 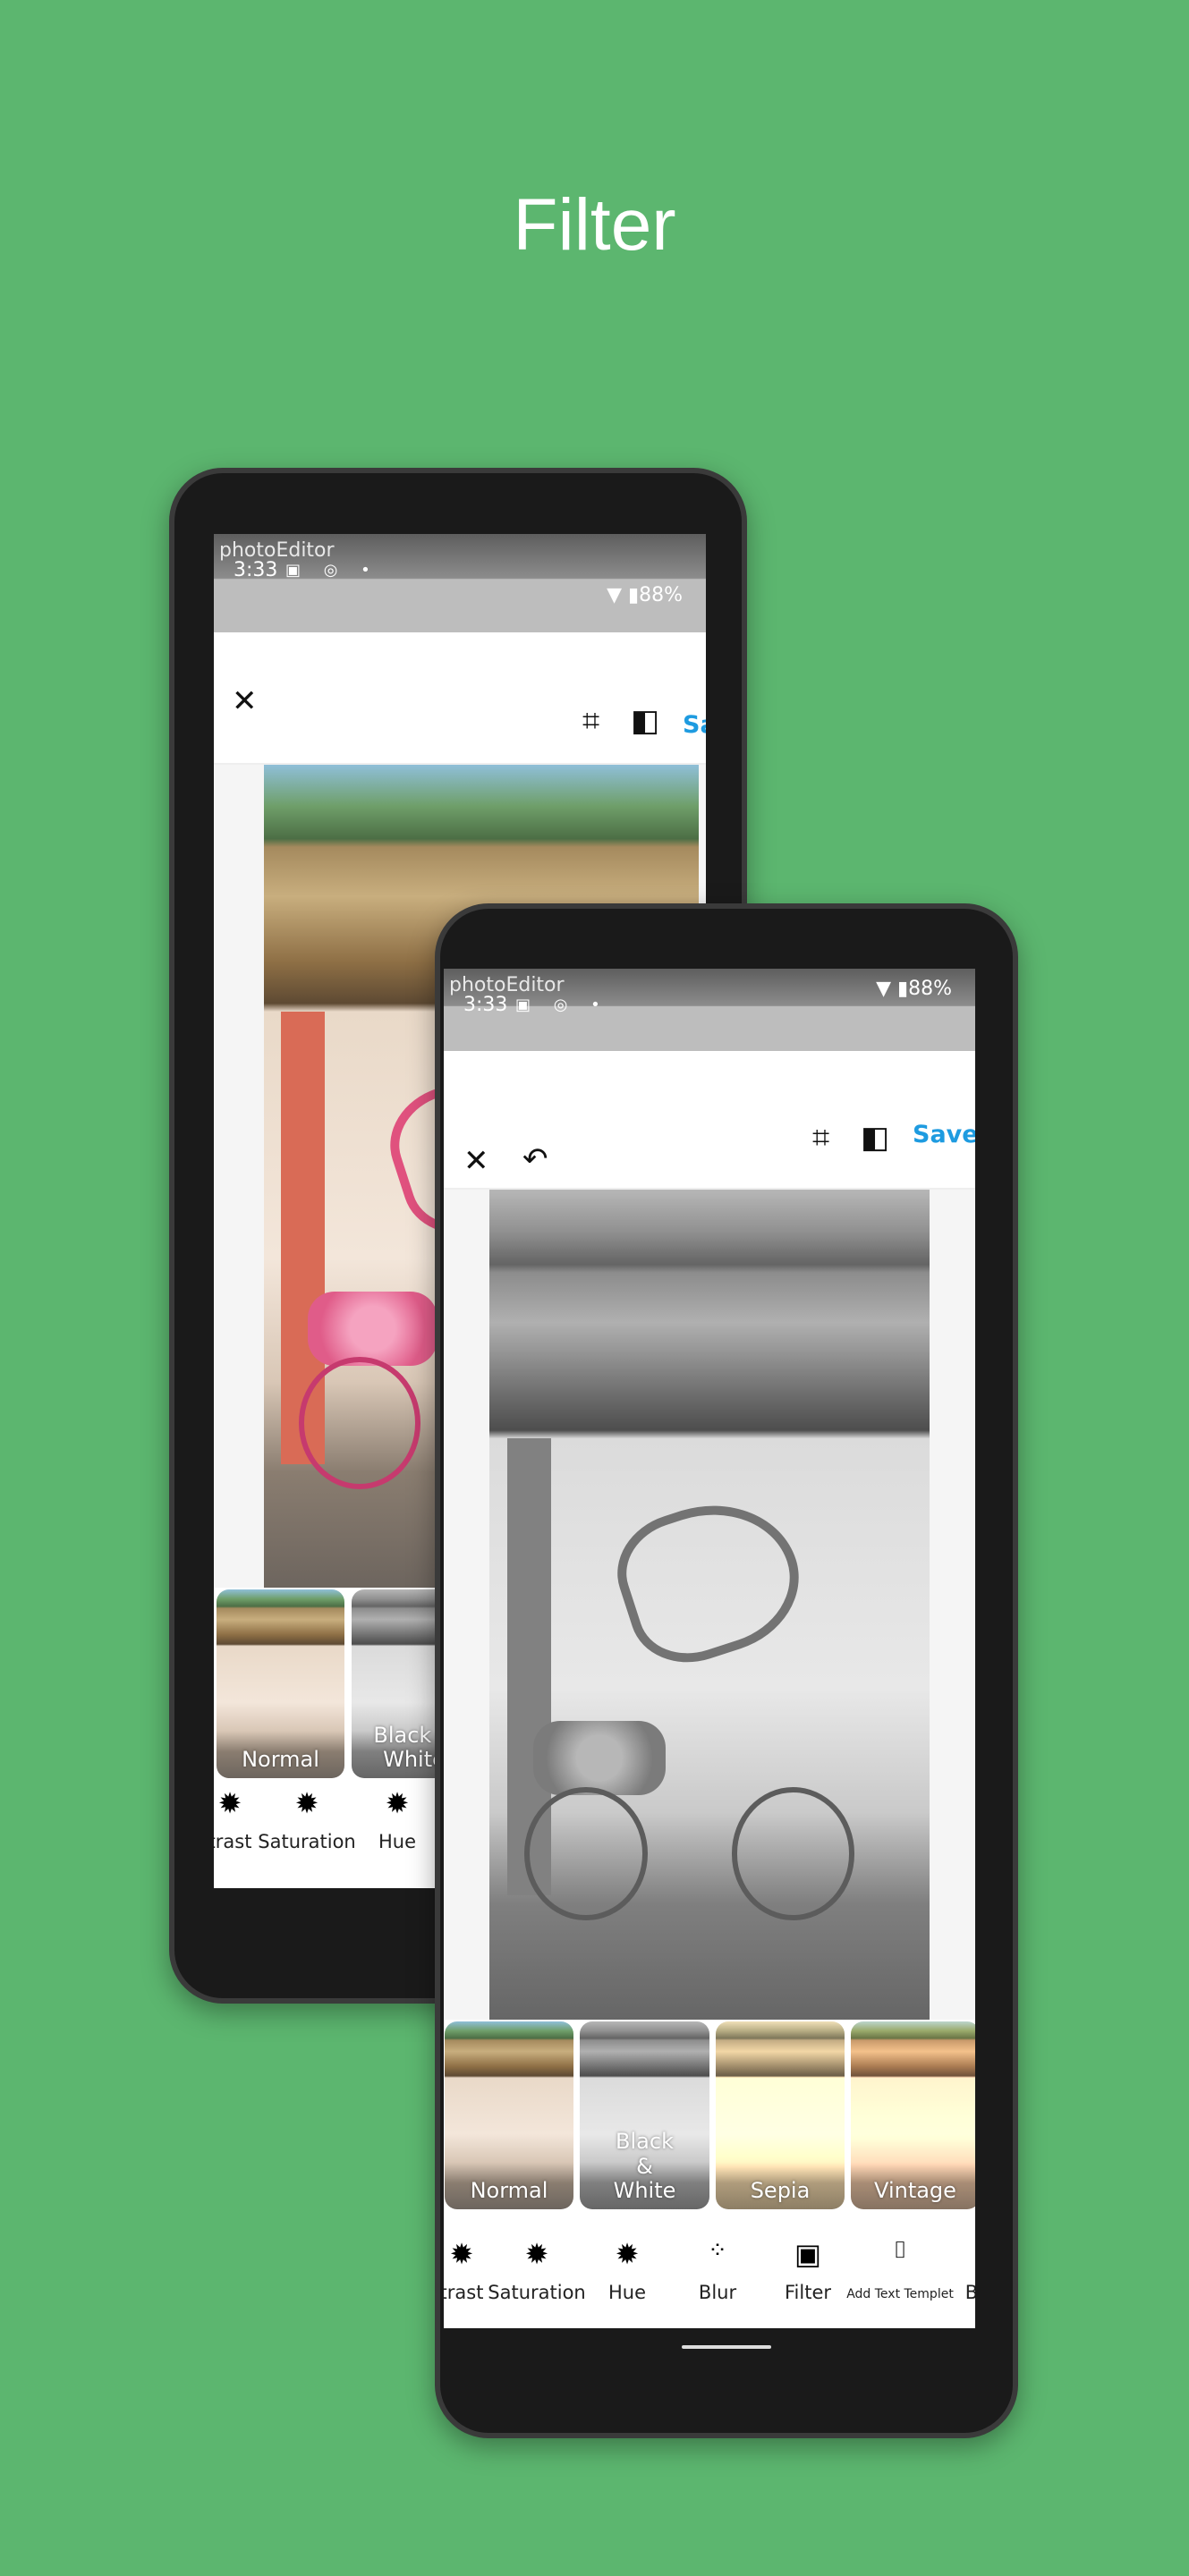 I want to click on tool-filter: ▣ Filter, so click(x=808, y=2270).